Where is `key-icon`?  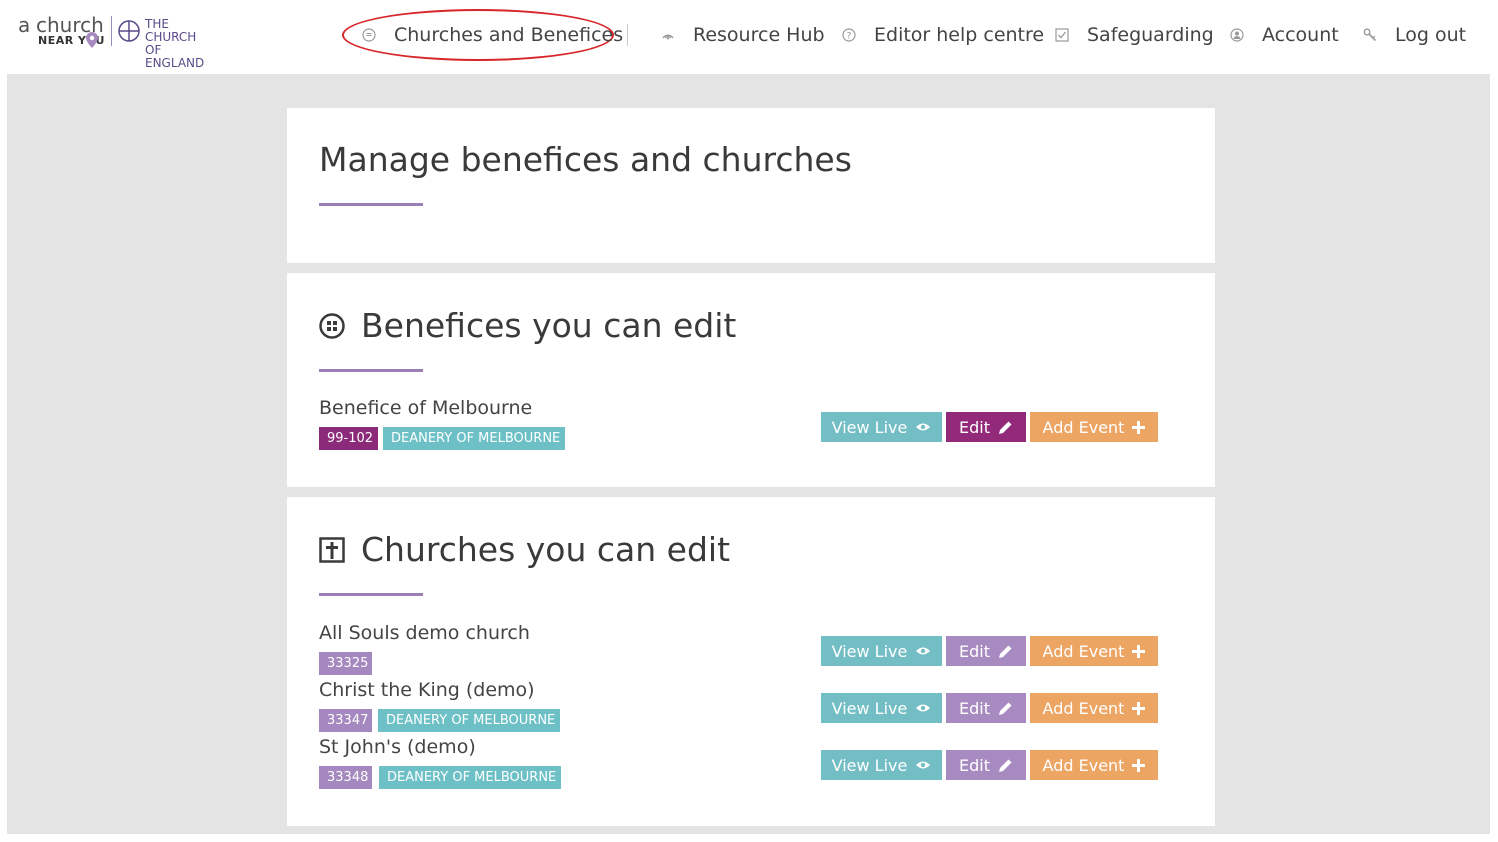 key-icon is located at coordinates (1370, 35).